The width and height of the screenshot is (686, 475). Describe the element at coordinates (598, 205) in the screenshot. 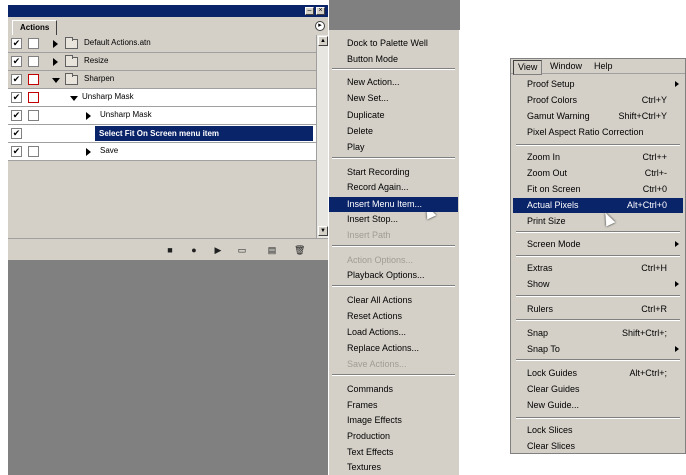

I see `view-menu-item-actual-pixels: Actual Pixels Alt+Ctrl+0` at that location.